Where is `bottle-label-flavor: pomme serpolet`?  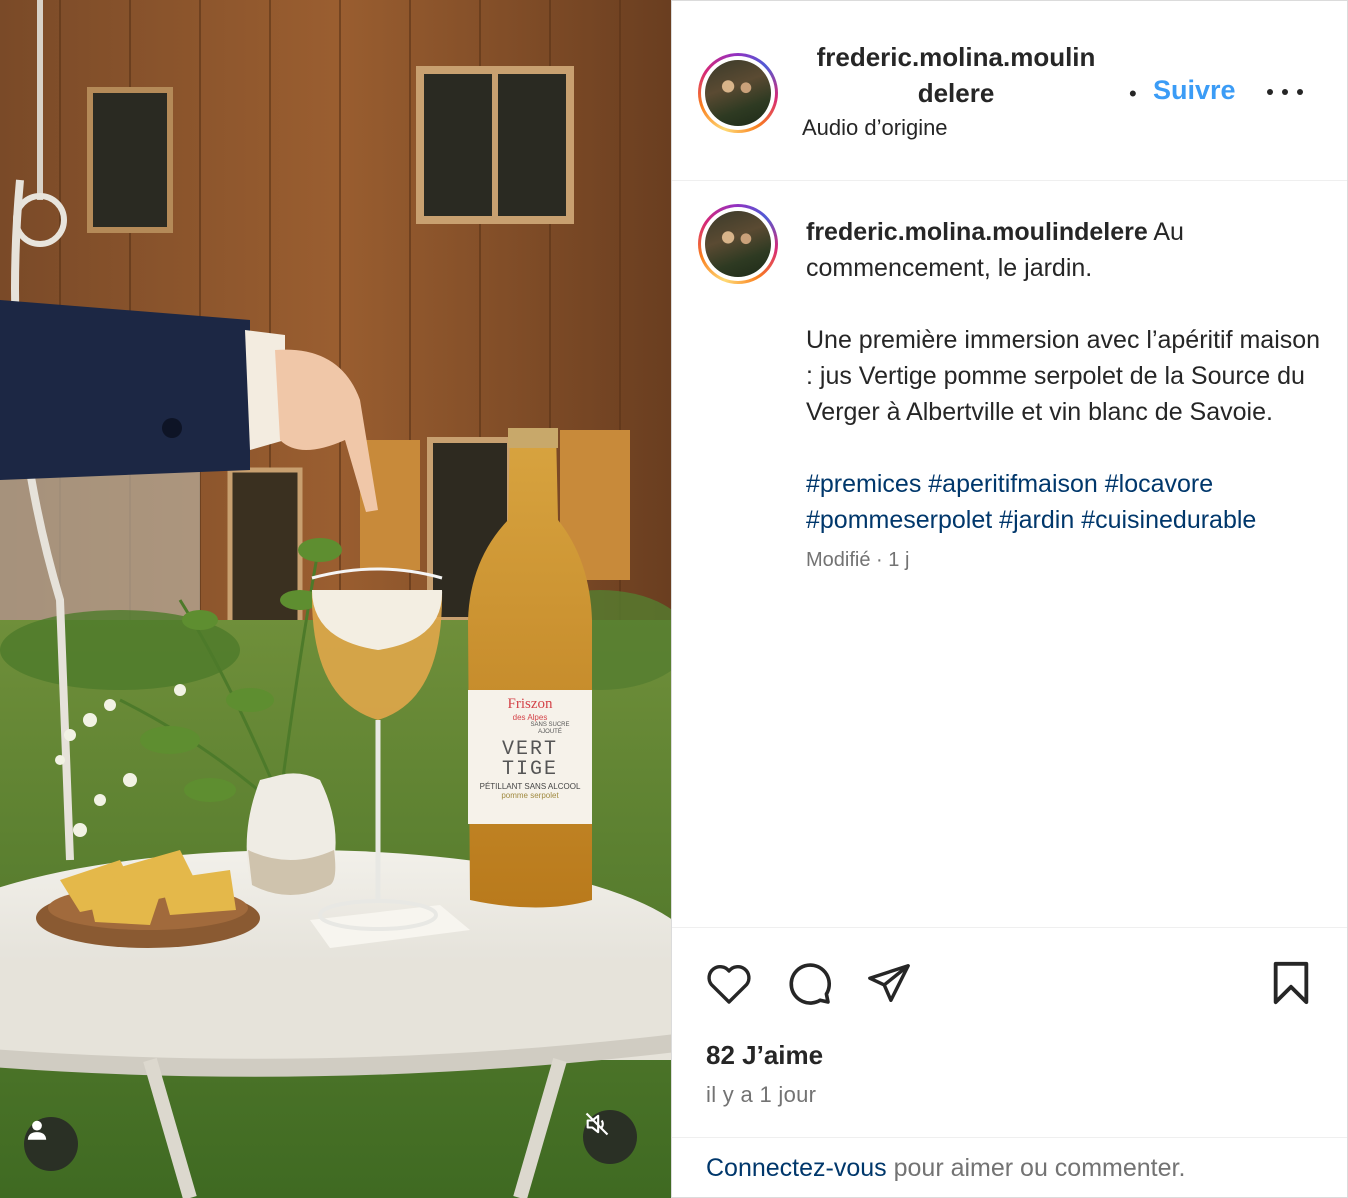 bottle-label-flavor: pomme serpolet is located at coordinates (530, 795).